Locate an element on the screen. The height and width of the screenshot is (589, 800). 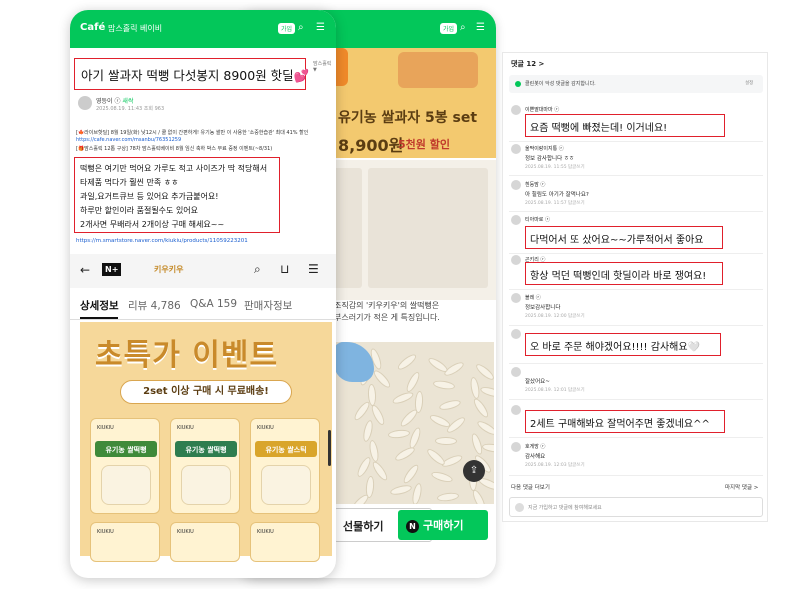
comment-meta: 2025.08.19. 11:55 답글쓰기 is located at coordinates (555, 167).